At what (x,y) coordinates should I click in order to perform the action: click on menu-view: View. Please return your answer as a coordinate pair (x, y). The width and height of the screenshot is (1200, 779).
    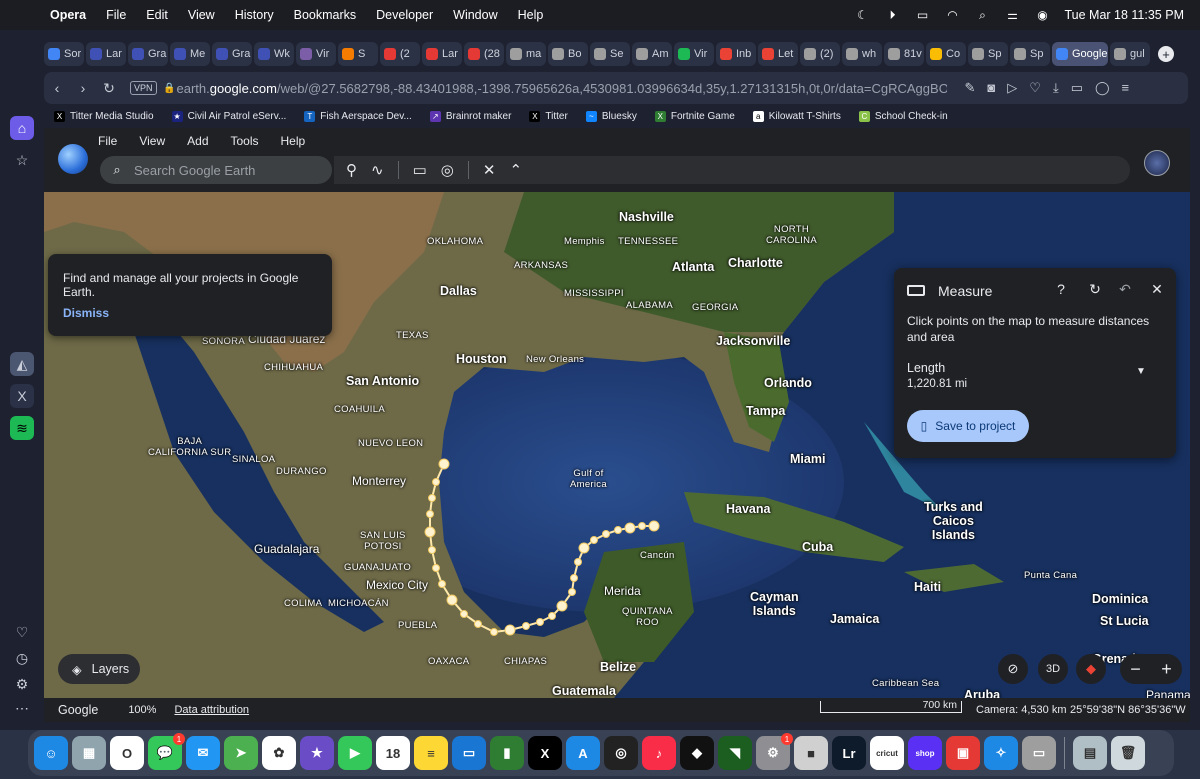
    Looking at the image, I should click on (201, 15).